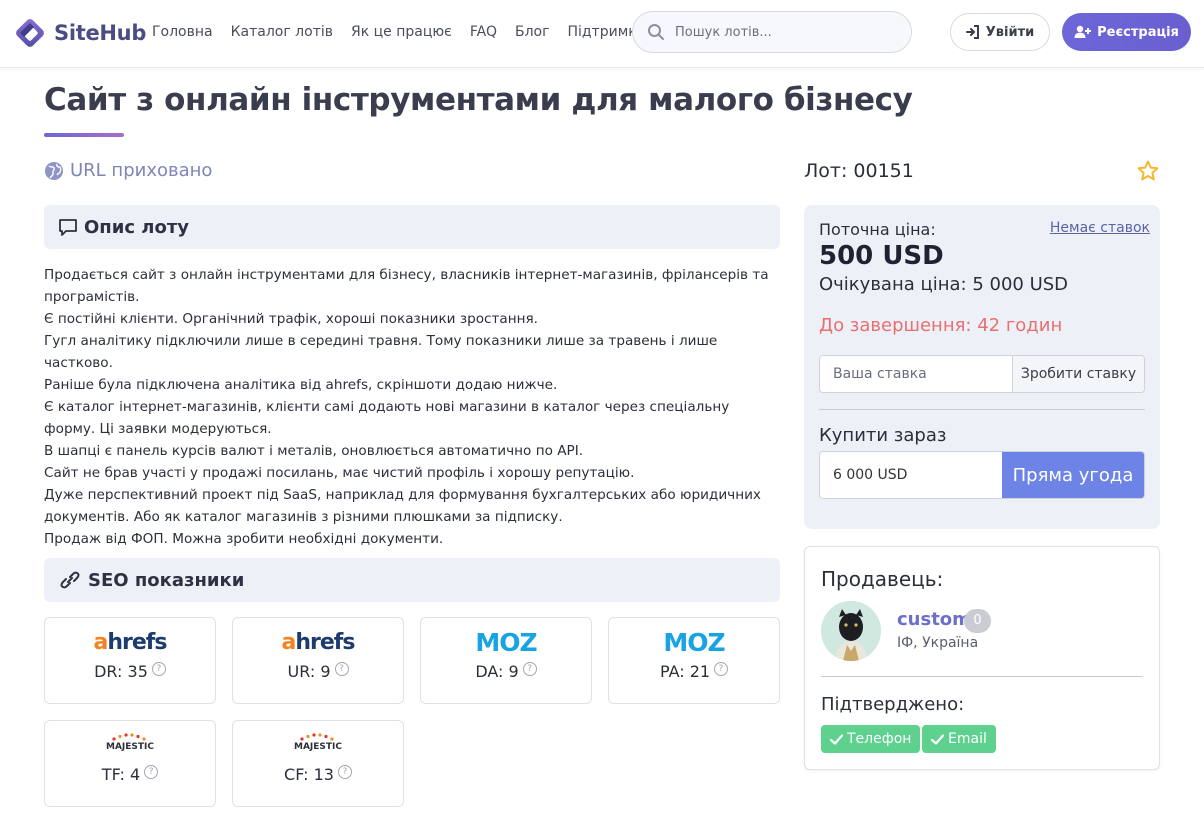 The width and height of the screenshot is (1204, 822). Describe the element at coordinates (972, 32) in the screenshot. I see `sign-in-icon` at that location.